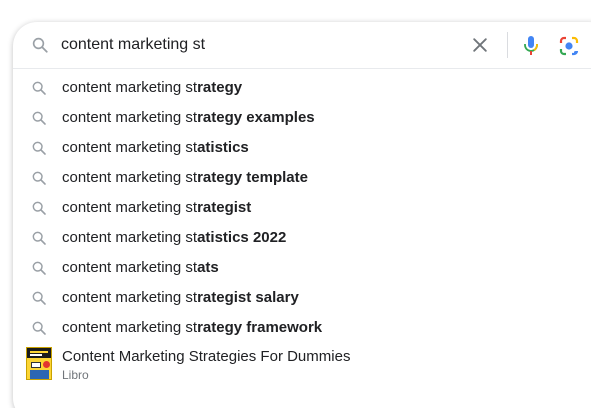 The height and width of the screenshot is (408, 591). What do you see at coordinates (248, 297) in the screenshot?
I see `suggestion-completion: rategist salary` at bounding box center [248, 297].